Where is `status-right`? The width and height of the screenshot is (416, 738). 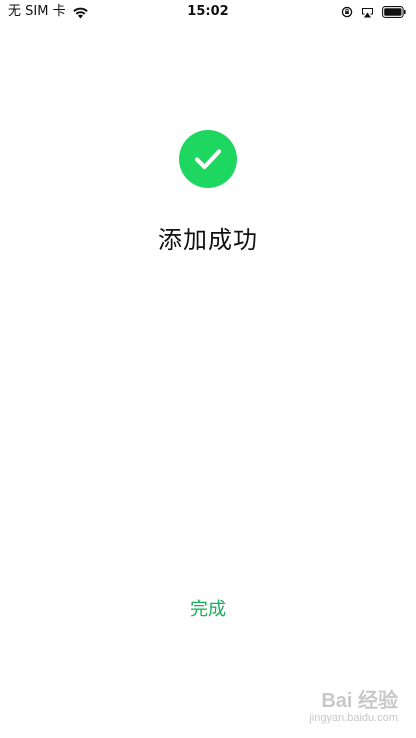 status-right is located at coordinates (373, 12).